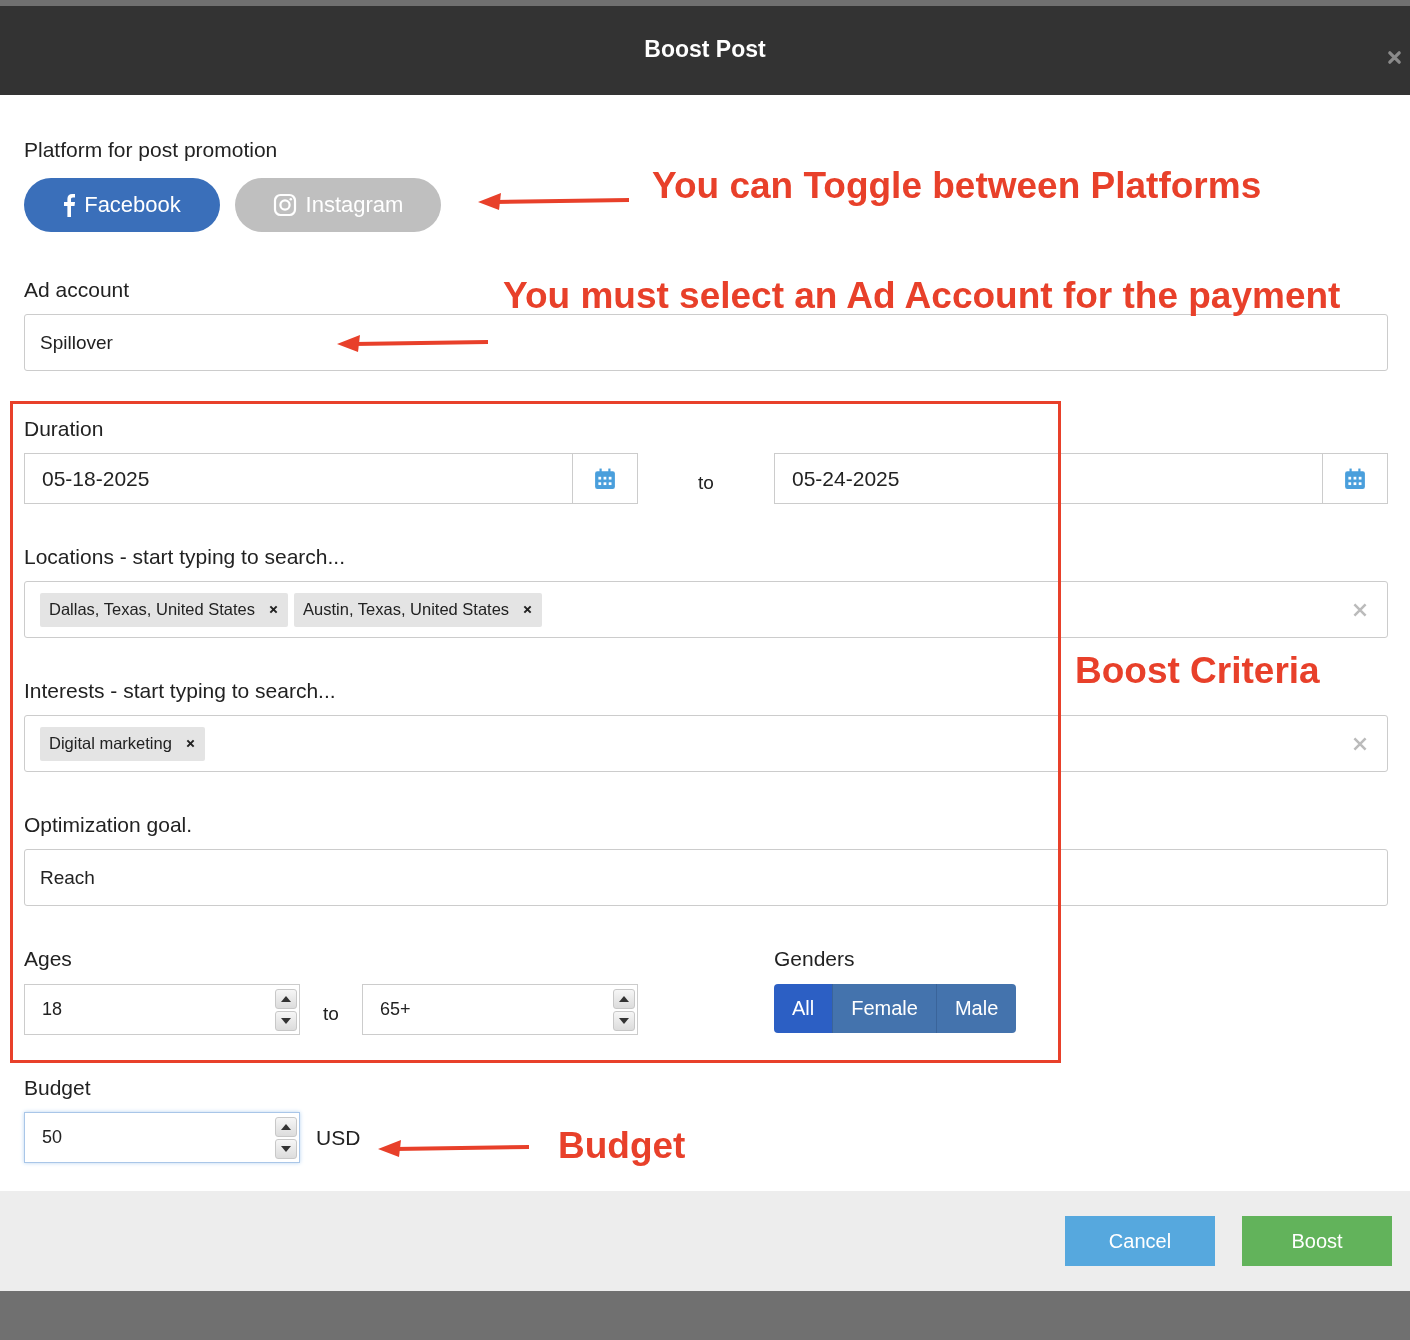 The image size is (1410, 1340). I want to click on currency-label: USD, so click(338, 1137).